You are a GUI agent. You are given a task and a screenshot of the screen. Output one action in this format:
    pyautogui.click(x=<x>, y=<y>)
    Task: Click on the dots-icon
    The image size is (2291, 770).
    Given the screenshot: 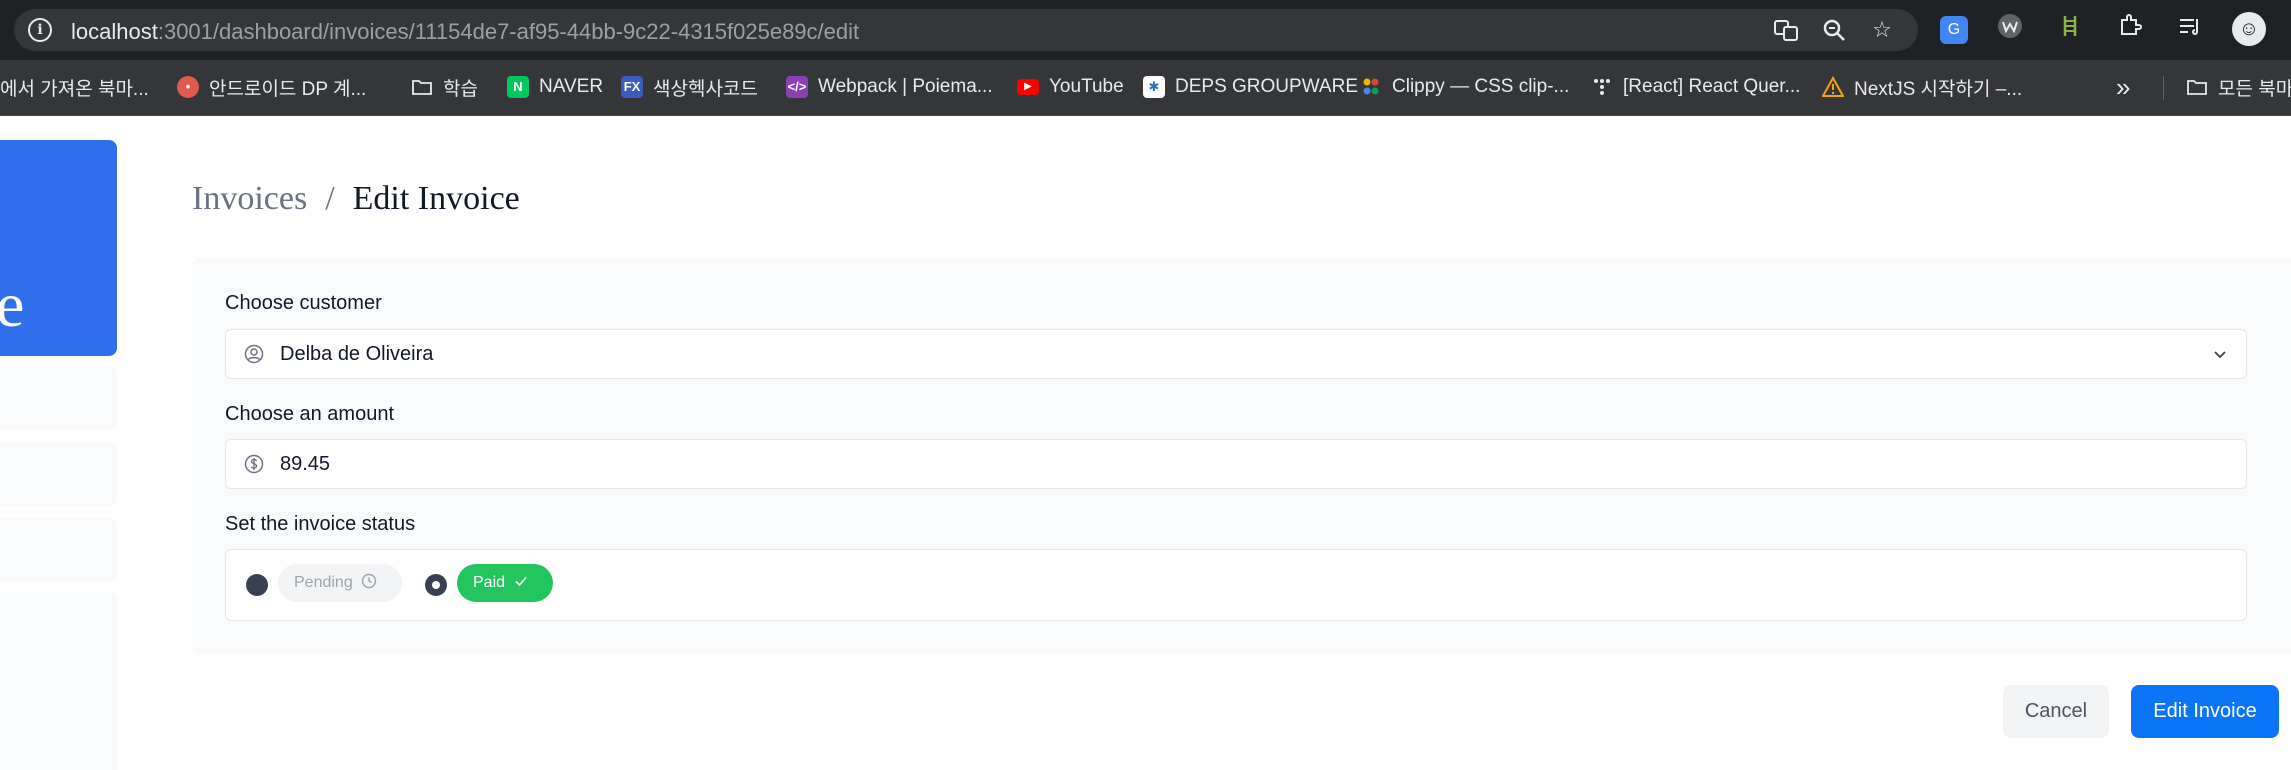 What is the action you would take?
    pyautogui.click(x=1602, y=87)
    